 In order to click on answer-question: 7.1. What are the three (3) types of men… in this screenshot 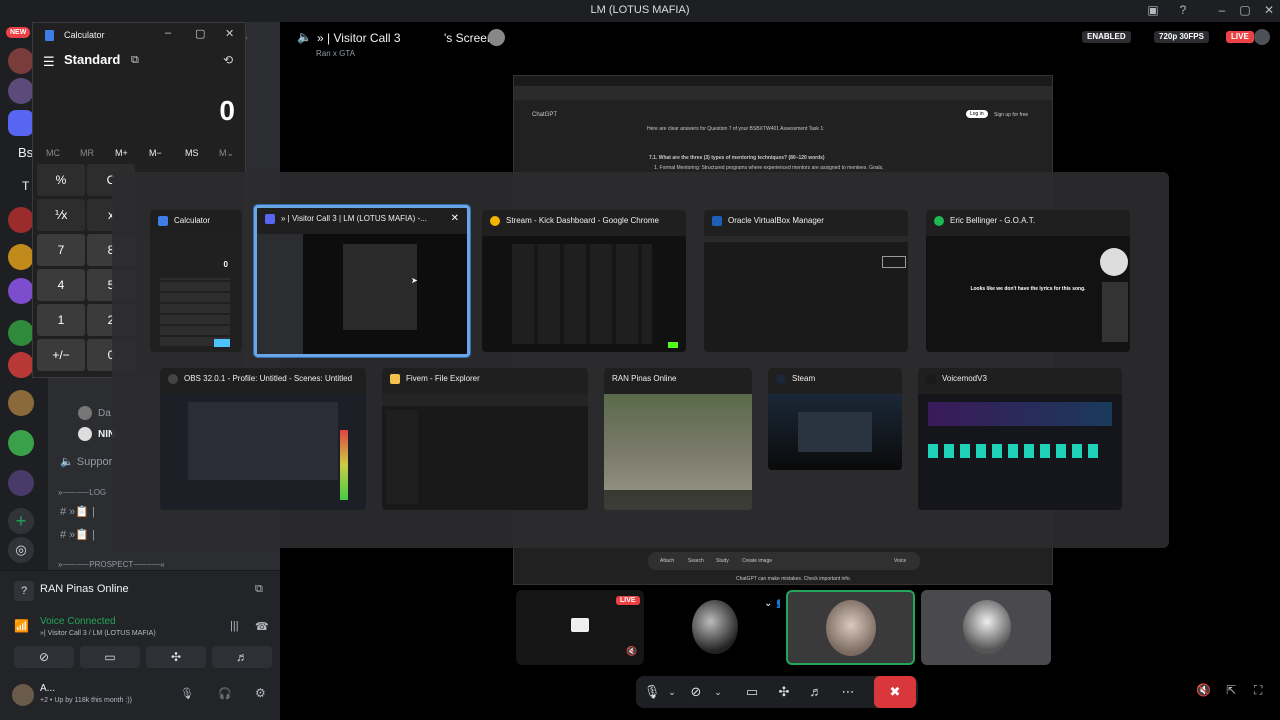, I will do `click(737, 158)`.